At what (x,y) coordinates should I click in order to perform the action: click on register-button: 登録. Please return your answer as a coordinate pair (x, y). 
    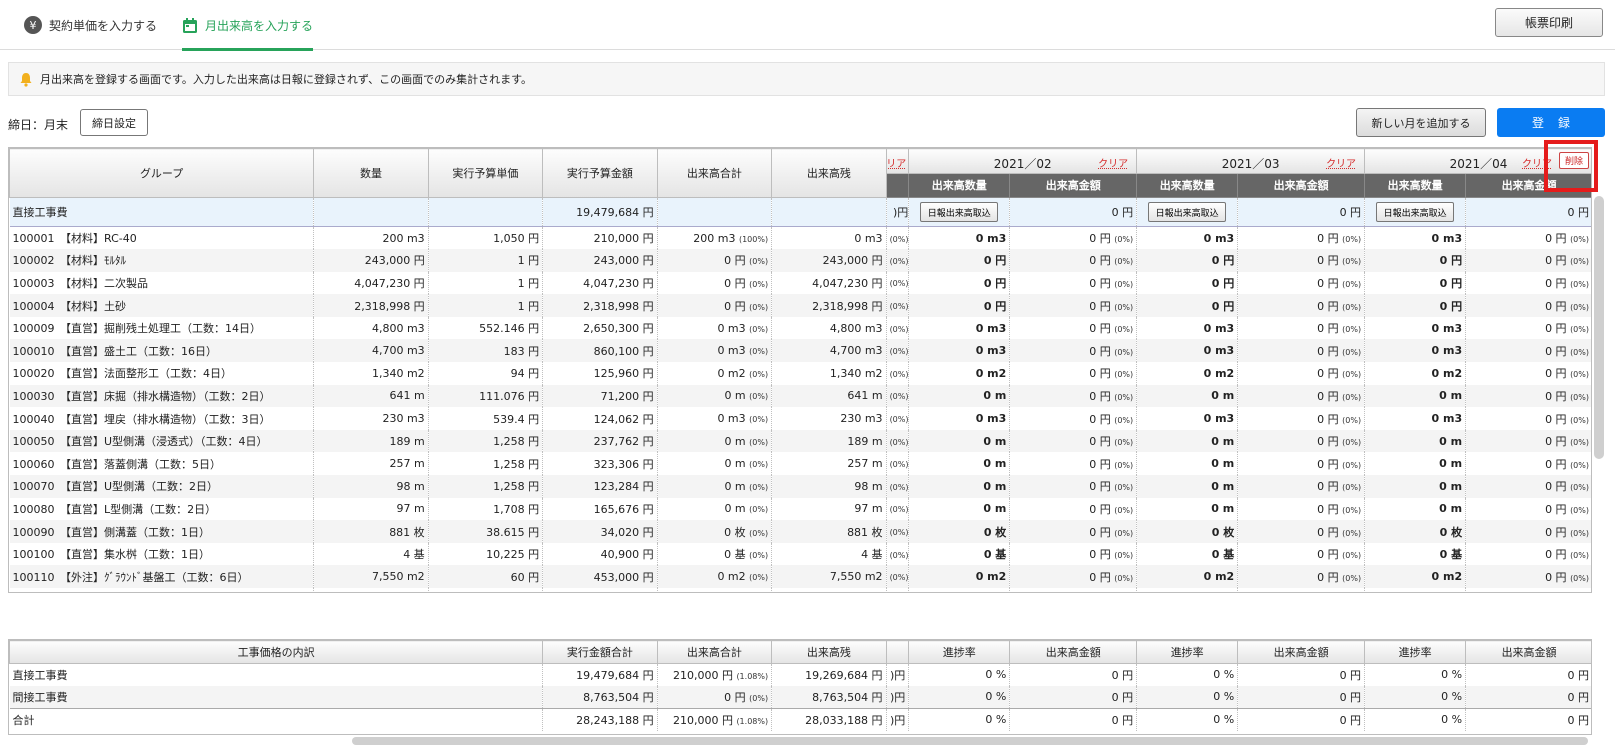
    Looking at the image, I should click on (1551, 122).